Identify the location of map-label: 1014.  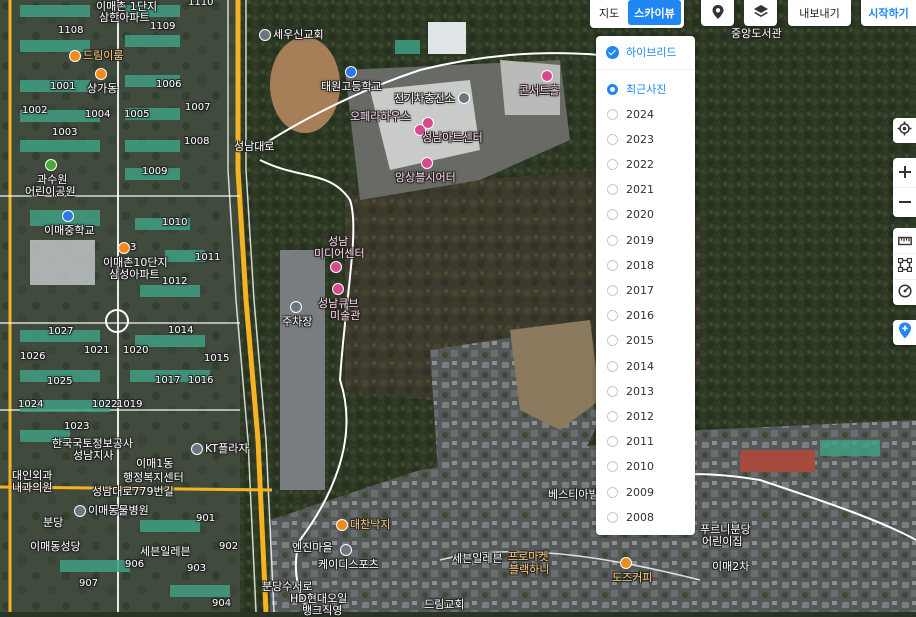
(180, 330).